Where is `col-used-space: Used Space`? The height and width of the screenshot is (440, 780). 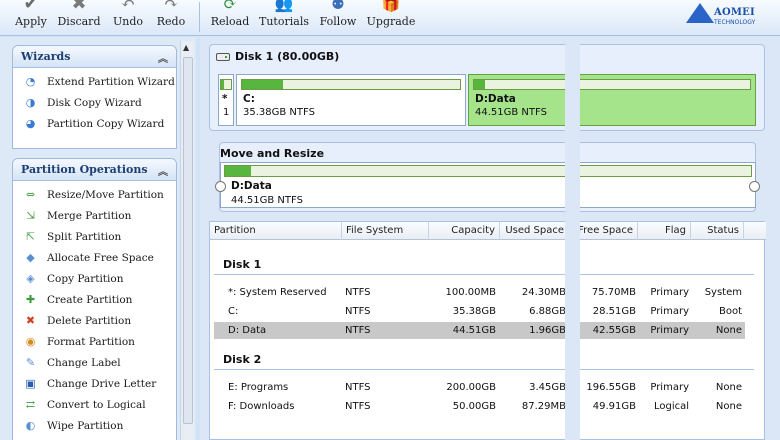 col-used-space: Used Space is located at coordinates (534, 231).